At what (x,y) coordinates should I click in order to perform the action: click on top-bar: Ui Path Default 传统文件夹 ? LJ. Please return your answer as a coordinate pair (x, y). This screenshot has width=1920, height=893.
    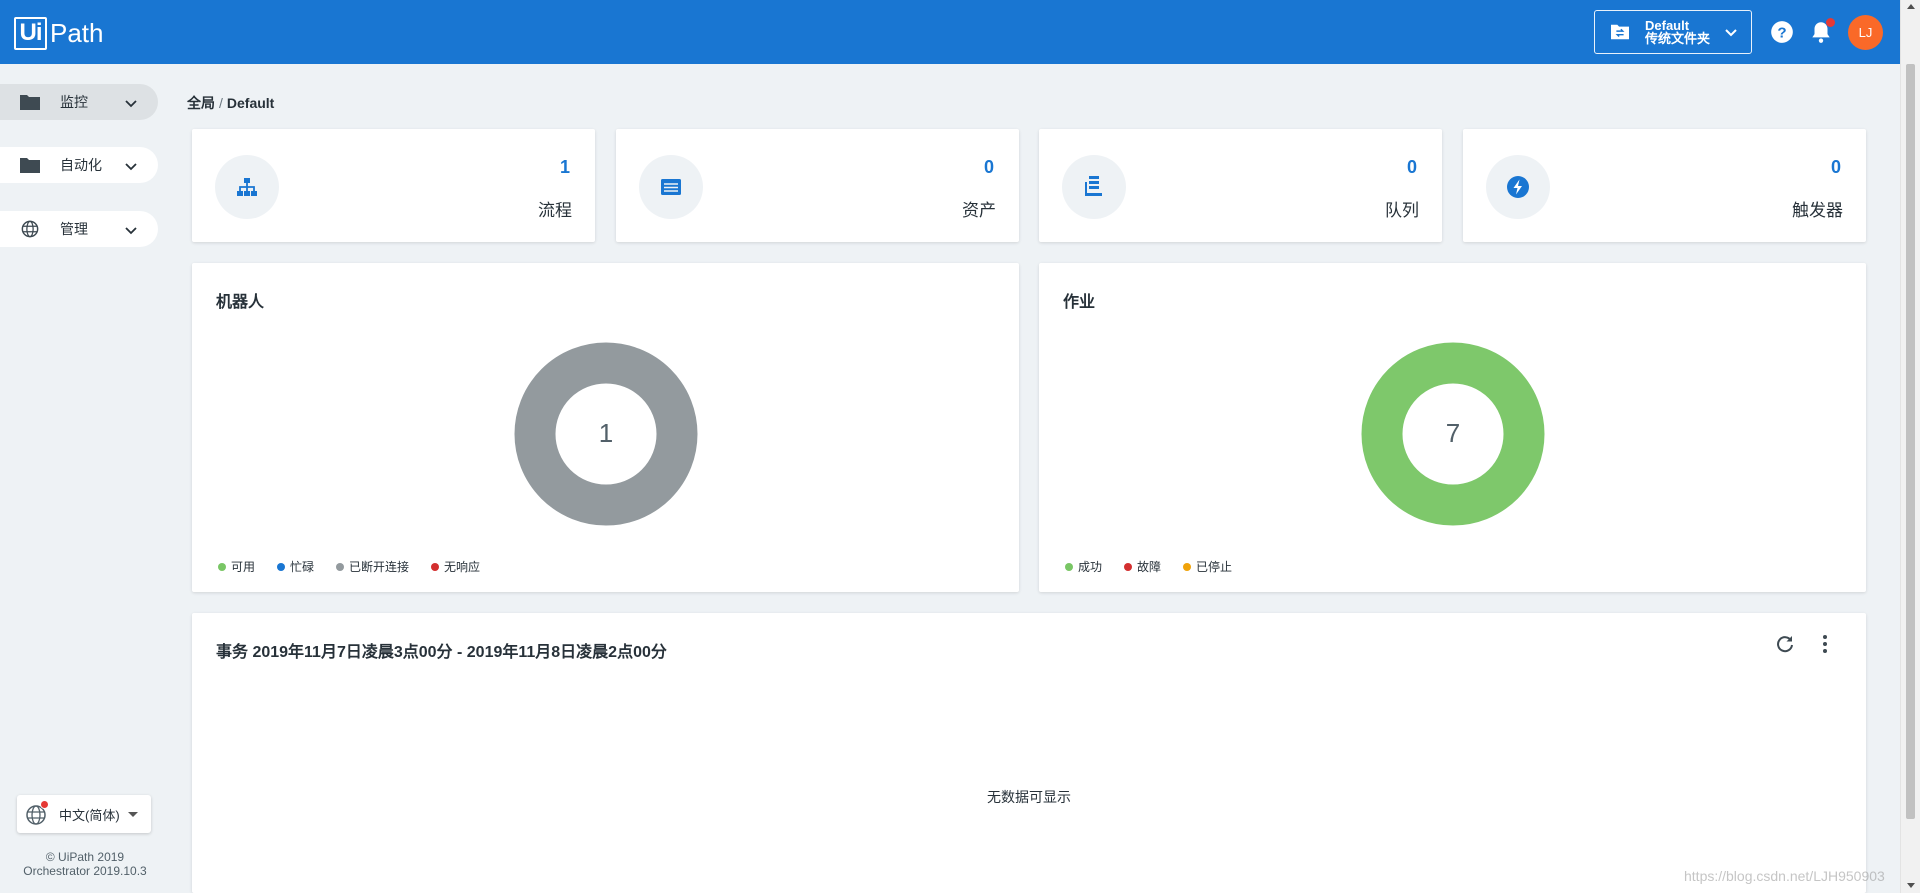
    Looking at the image, I should click on (950, 32).